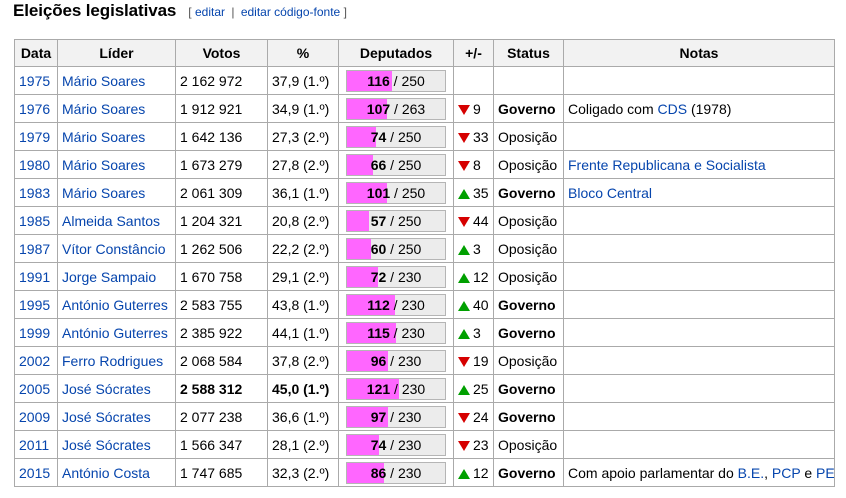 The height and width of the screenshot is (498, 846). Describe the element at coordinates (303, 136) in the screenshot. I see `percent-cell: 27,3 (2.º)` at that location.